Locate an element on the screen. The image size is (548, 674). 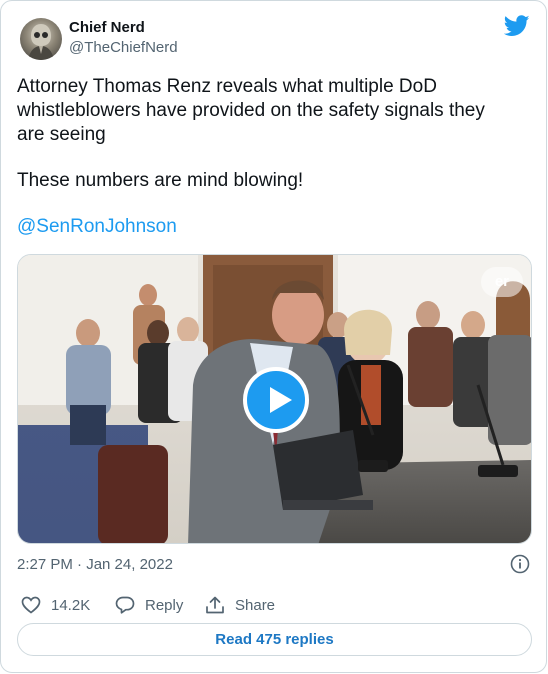
tweet-header: Chief Nerd @TheChiefNerd is located at coordinates (273, 39).